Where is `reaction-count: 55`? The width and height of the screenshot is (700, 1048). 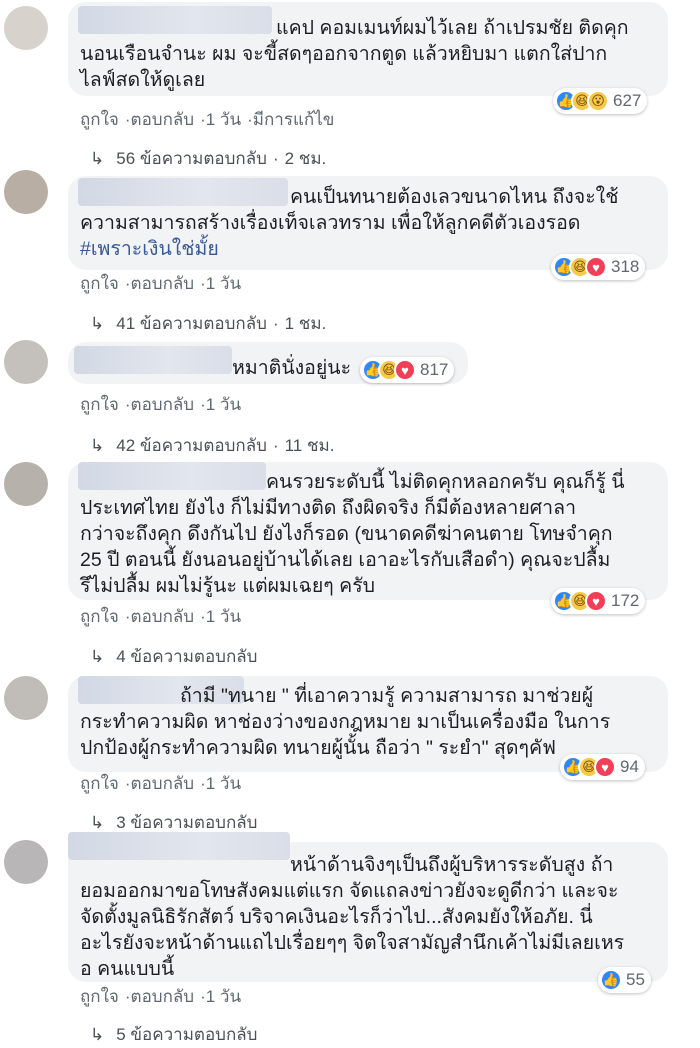
reaction-count: 55 is located at coordinates (635, 979).